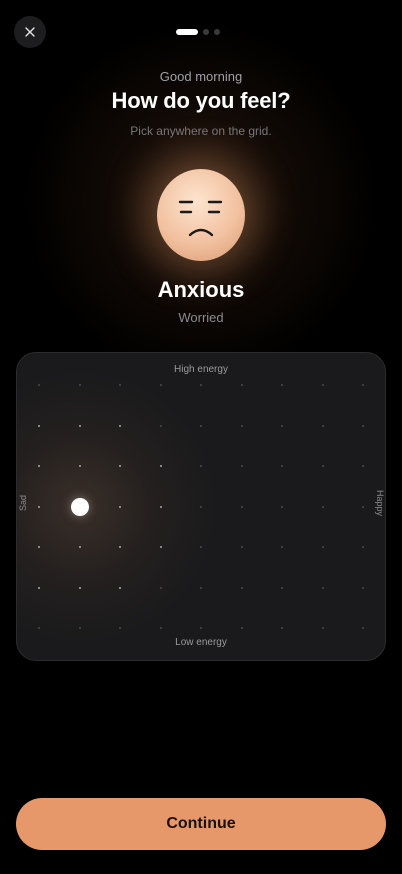  Describe the element at coordinates (201, 76) in the screenshot. I see `greeting-text: Good morning` at that location.